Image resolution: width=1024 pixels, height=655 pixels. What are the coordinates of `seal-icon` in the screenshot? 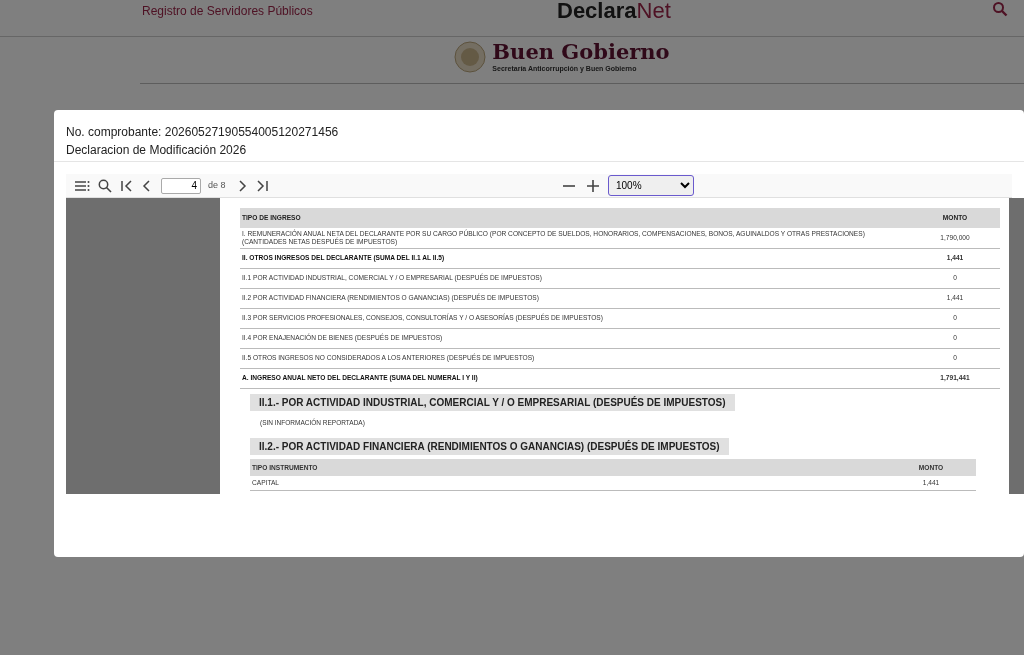 It's located at (470, 57).